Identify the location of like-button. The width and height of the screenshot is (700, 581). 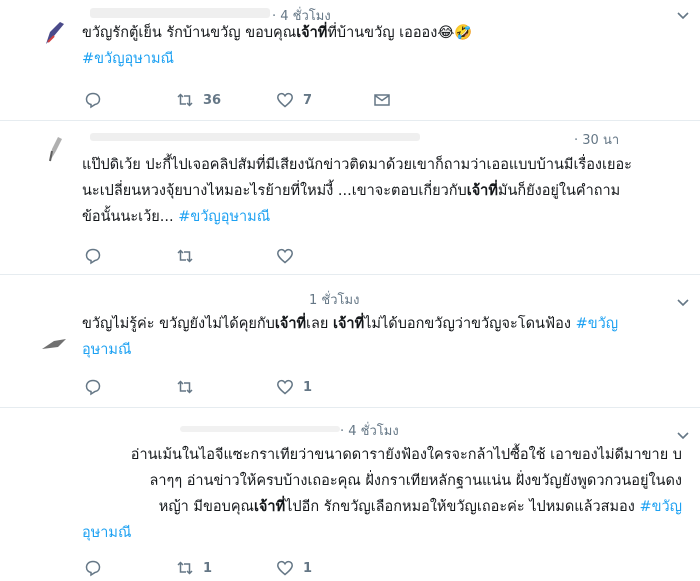
(289, 256).